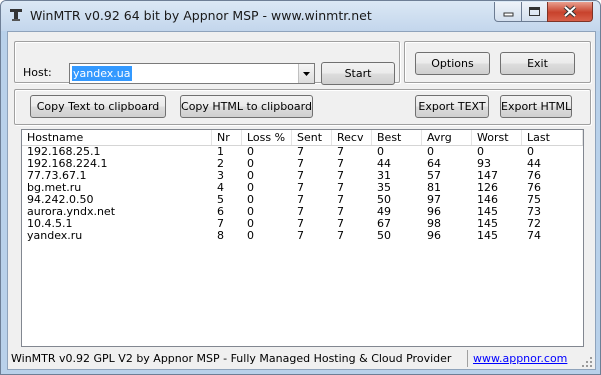 The width and height of the screenshot is (601, 375). What do you see at coordinates (467, 358) in the screenshot?
I see `status-separator` at bounding box center [467, 358].